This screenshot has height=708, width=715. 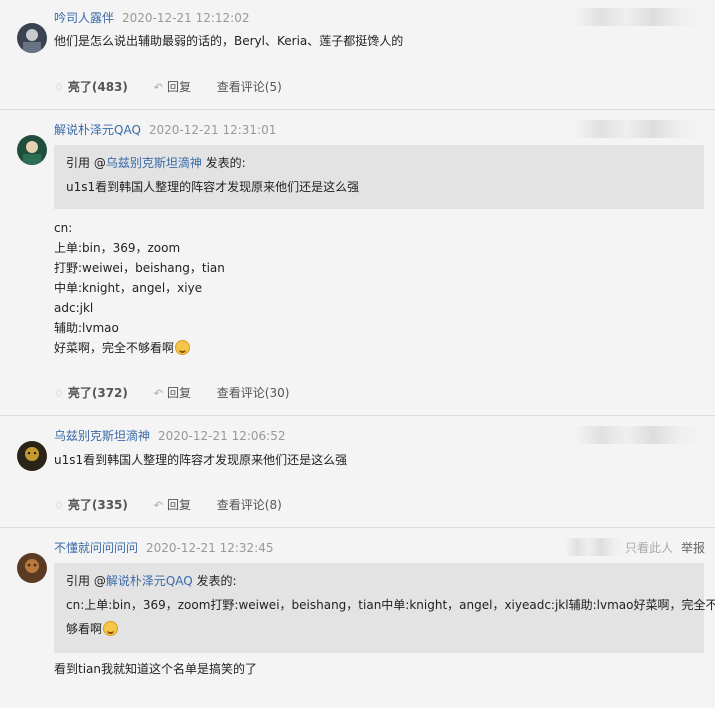 What do you see at coordinates (96, 548) in the screenshot?
I see `username-link: 不懂就问问问问` at bounding box center [96, 548].